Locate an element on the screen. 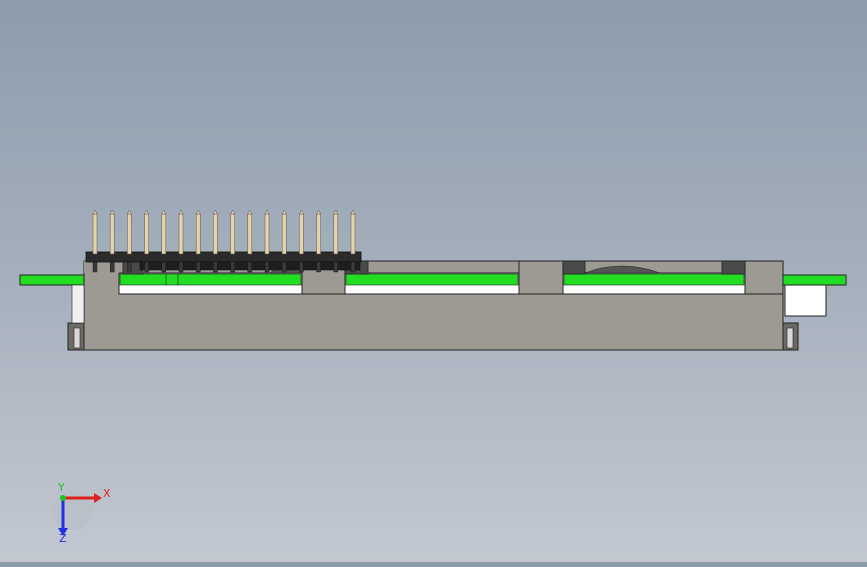 This screenshot has width=867, height=567. y-axis-dot-icon is located at coordinates (63, 498).